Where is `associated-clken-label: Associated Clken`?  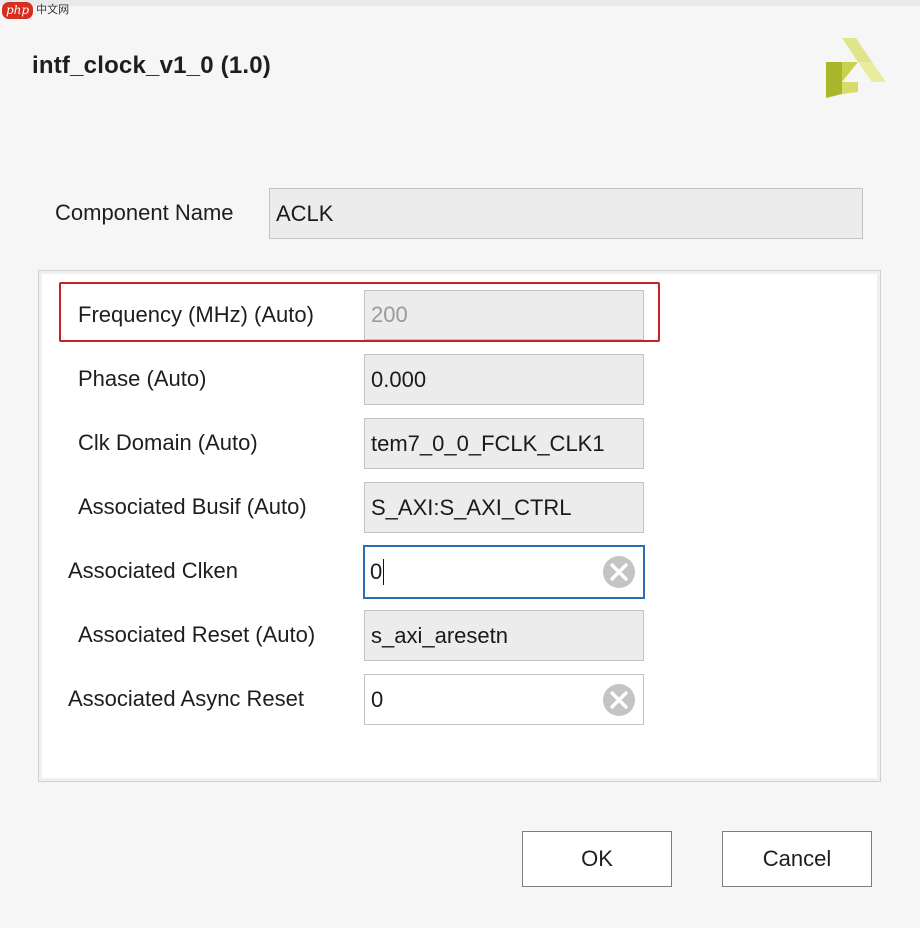
associated-clken-label: Associated Clken is located at coordinates (153, 570).